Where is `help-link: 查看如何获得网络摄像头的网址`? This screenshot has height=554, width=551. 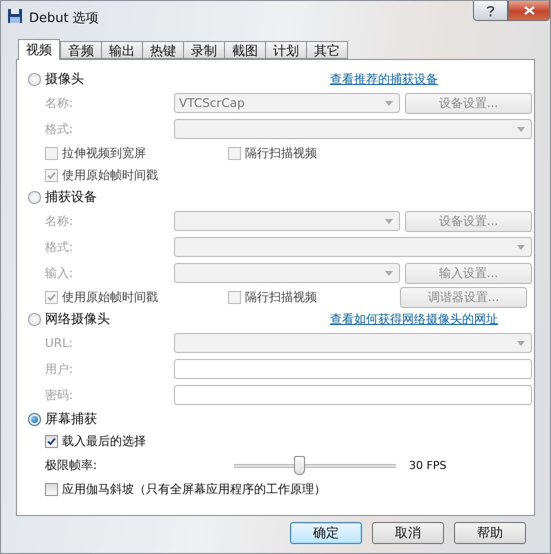 help-link: 查看如何获得网络摄像头的网址 is located at coordinates (414, 319).